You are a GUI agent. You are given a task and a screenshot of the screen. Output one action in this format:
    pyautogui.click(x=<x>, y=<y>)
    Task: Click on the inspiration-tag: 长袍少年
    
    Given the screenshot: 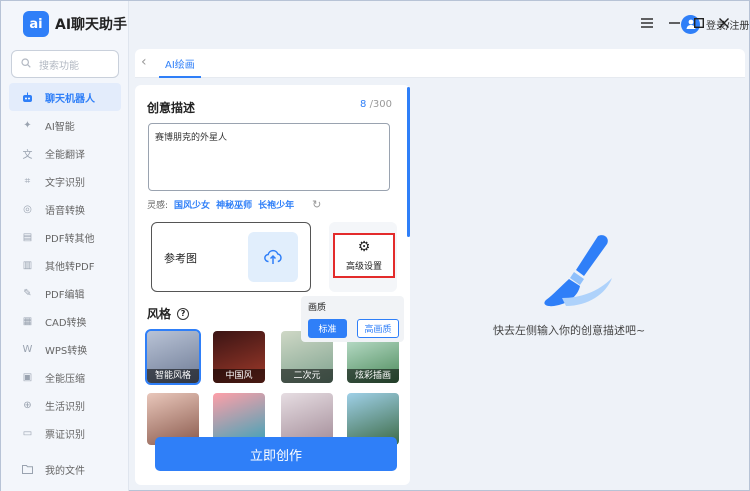 What is the action you would take?
    pyautogui.click(x=276, y=204)
    